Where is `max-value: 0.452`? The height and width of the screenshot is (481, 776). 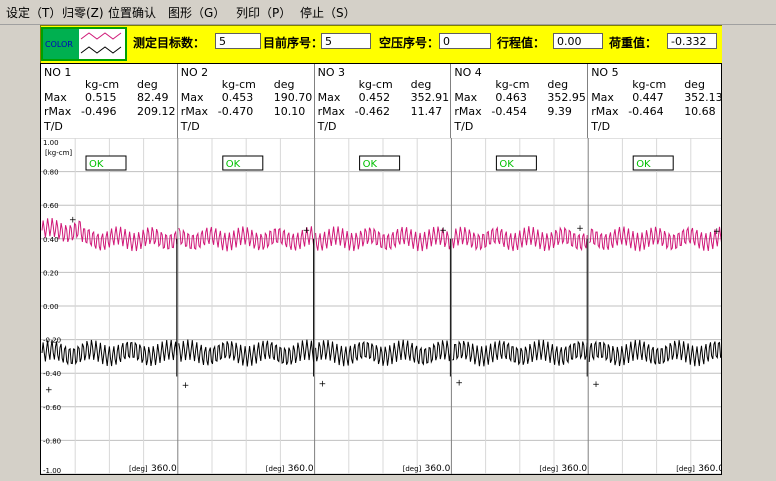
max-value: 0.452 is located at coordinates (374, 97).